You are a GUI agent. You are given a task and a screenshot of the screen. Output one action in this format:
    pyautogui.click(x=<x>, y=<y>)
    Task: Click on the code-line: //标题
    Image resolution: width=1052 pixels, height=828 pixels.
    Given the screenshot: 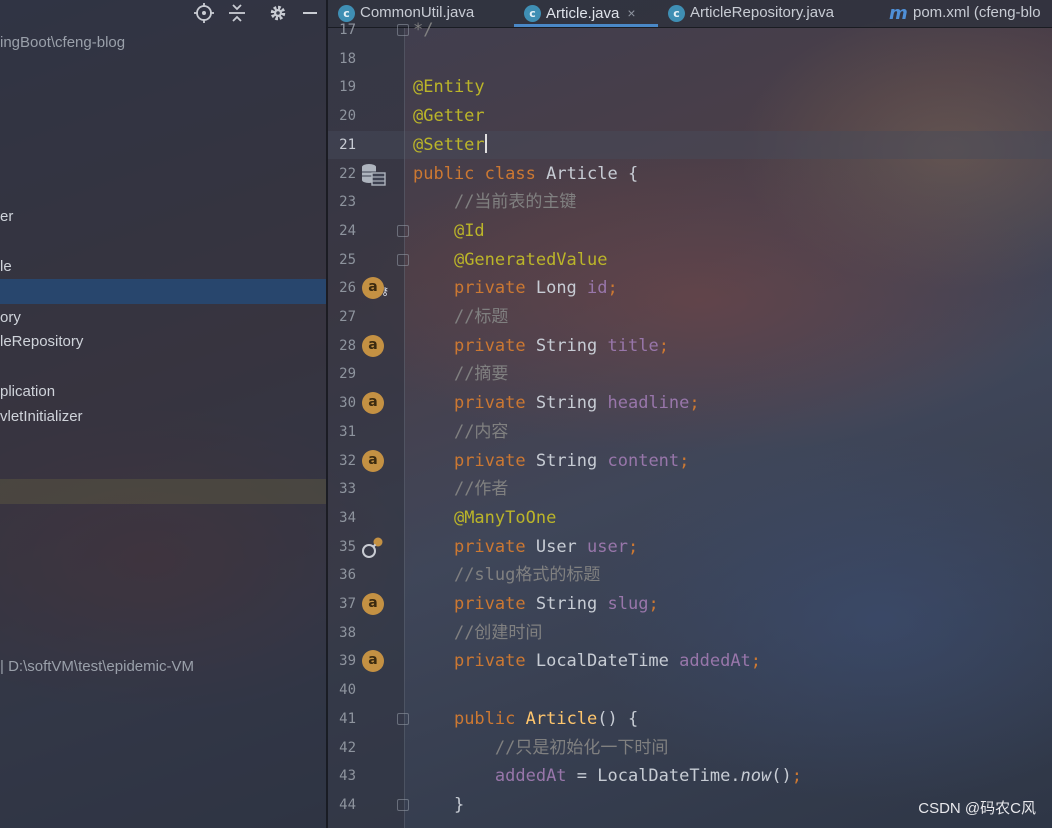 What is the action you would take?
    pyautogui.click(x=460, y=317)
    